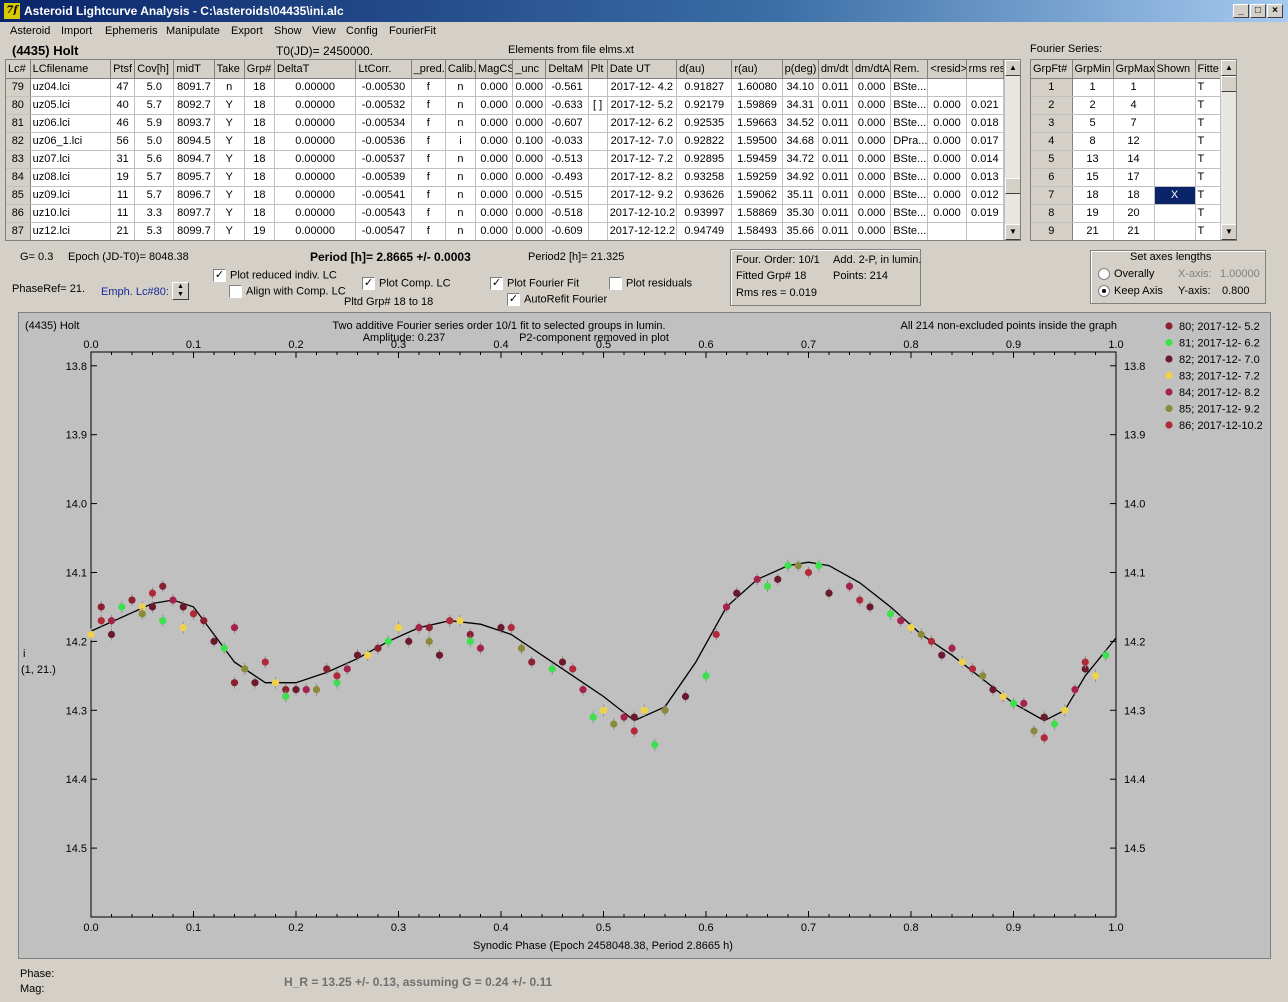 The width and height of the screenshot is (1288, 1002). What do you see at coordinates (704, 177) in the screenshot?
I see `table-cell: 0.93258` at bounding box center [704, 177].